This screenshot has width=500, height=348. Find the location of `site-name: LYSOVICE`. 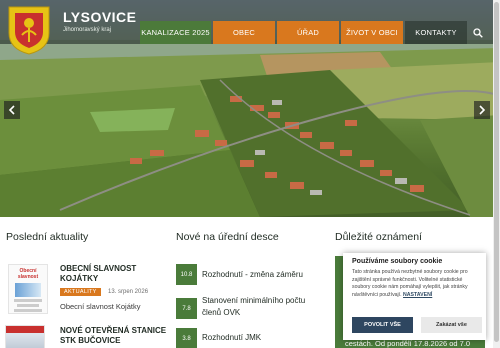

site-name: LYSOVICE is located at coordinates (100, 17).